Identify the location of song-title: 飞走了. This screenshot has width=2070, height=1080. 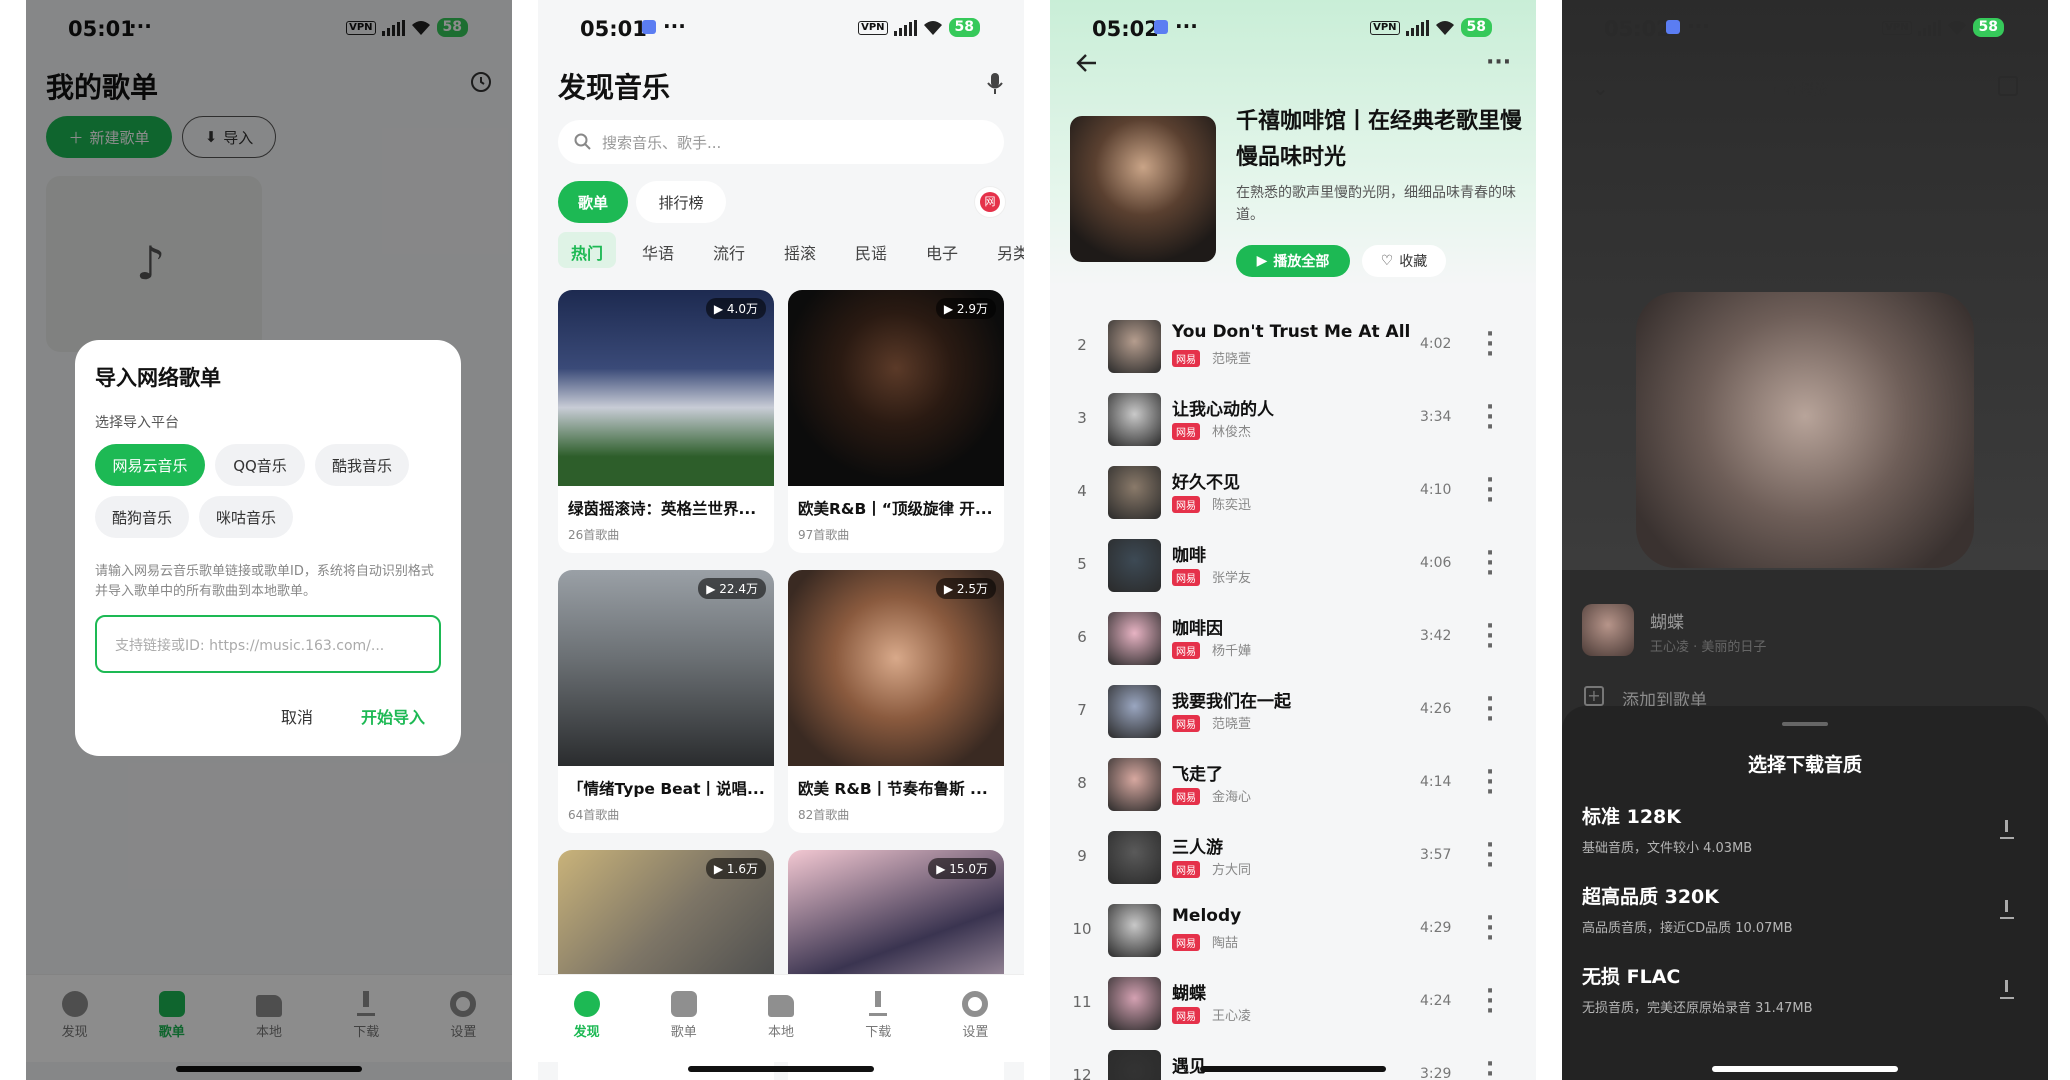
(1197, 775).